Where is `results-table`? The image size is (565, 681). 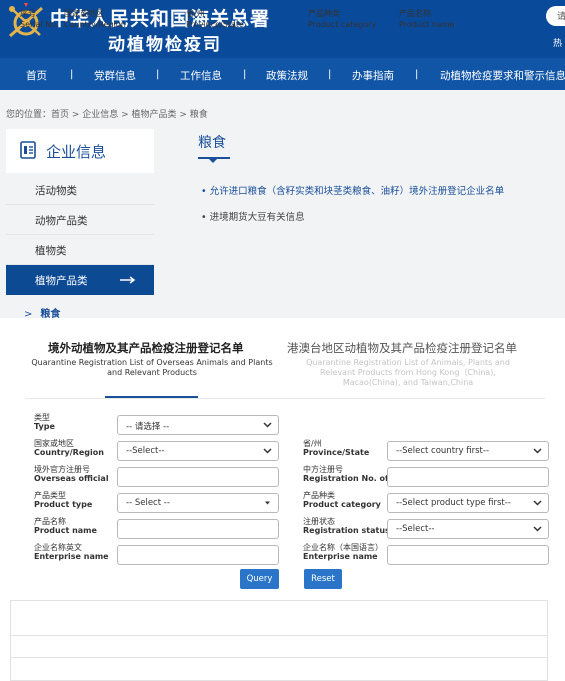
results-table is located at coordinates (279, 640).